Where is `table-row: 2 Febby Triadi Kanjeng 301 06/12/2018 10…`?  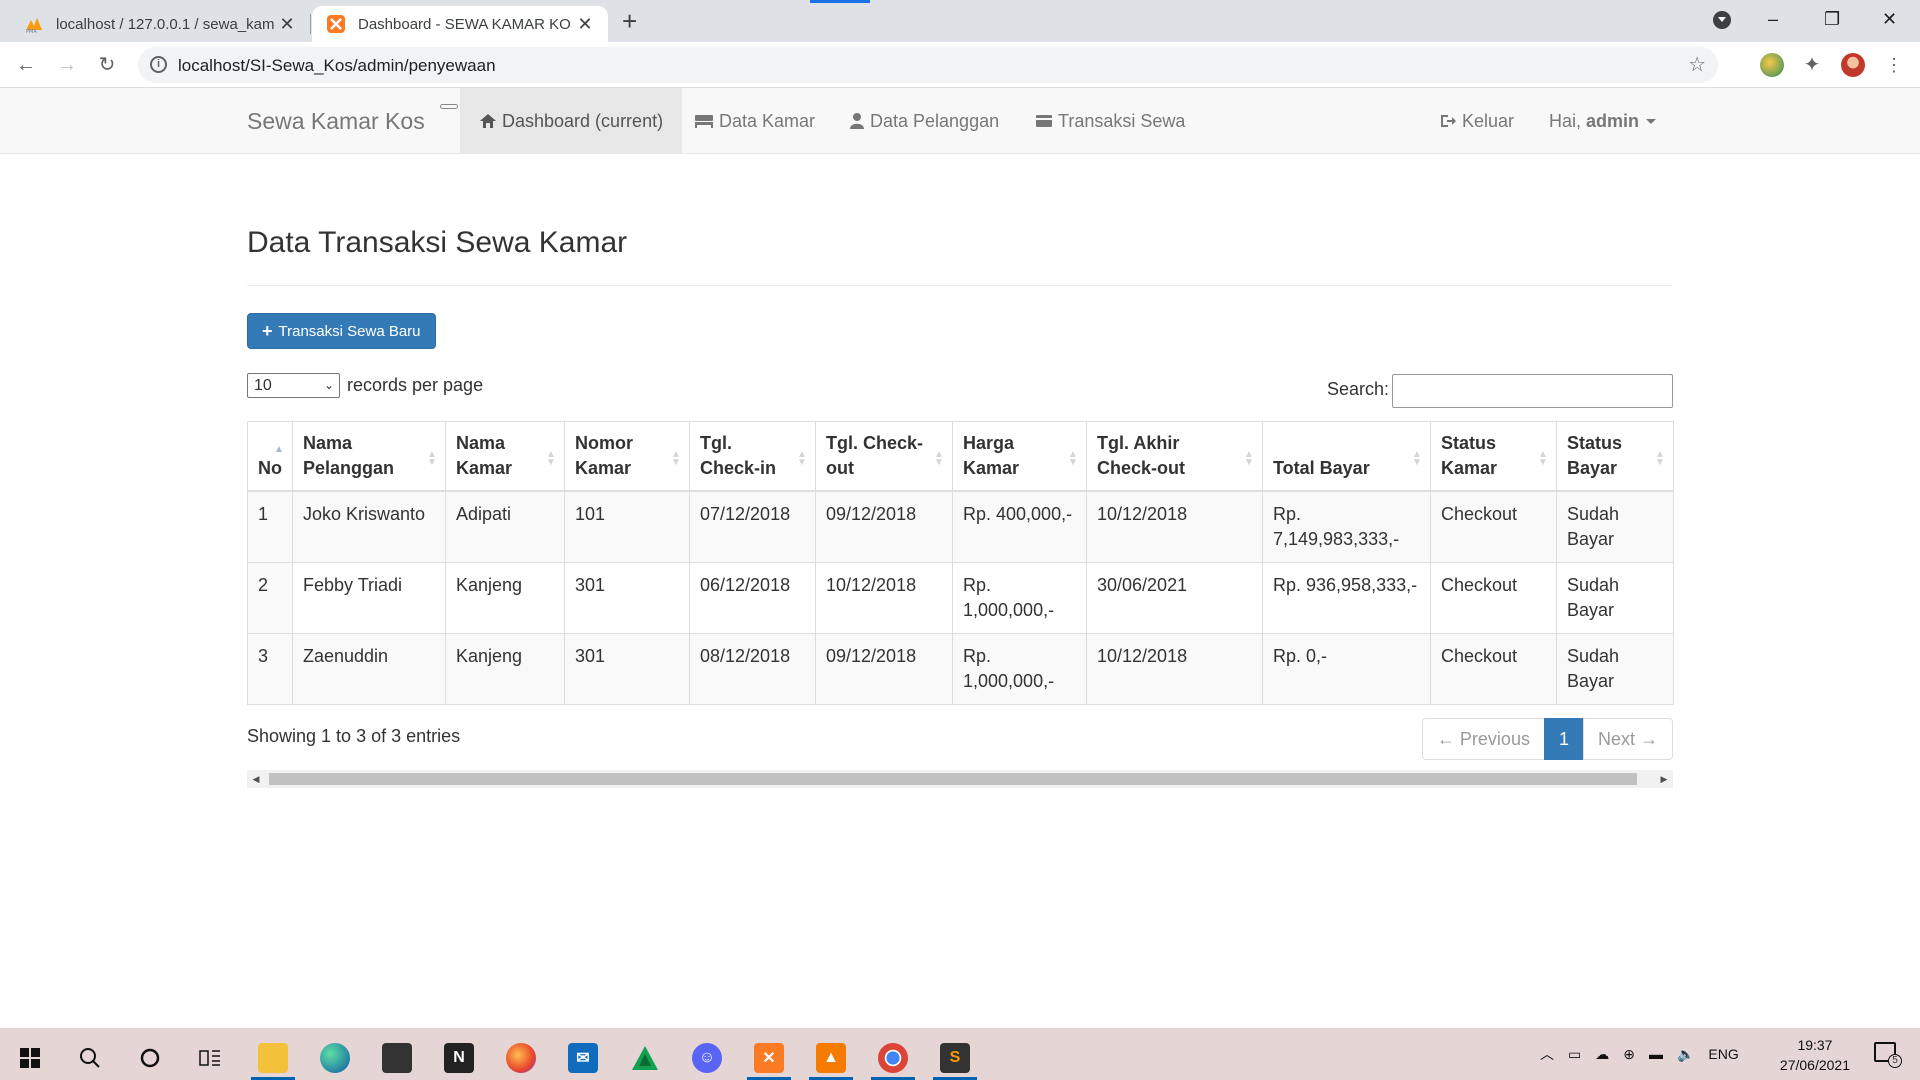 table-row: 2 Febby Triadi Kanjeng 301 06/12/2018 10… is located at coordinates (960, 598).